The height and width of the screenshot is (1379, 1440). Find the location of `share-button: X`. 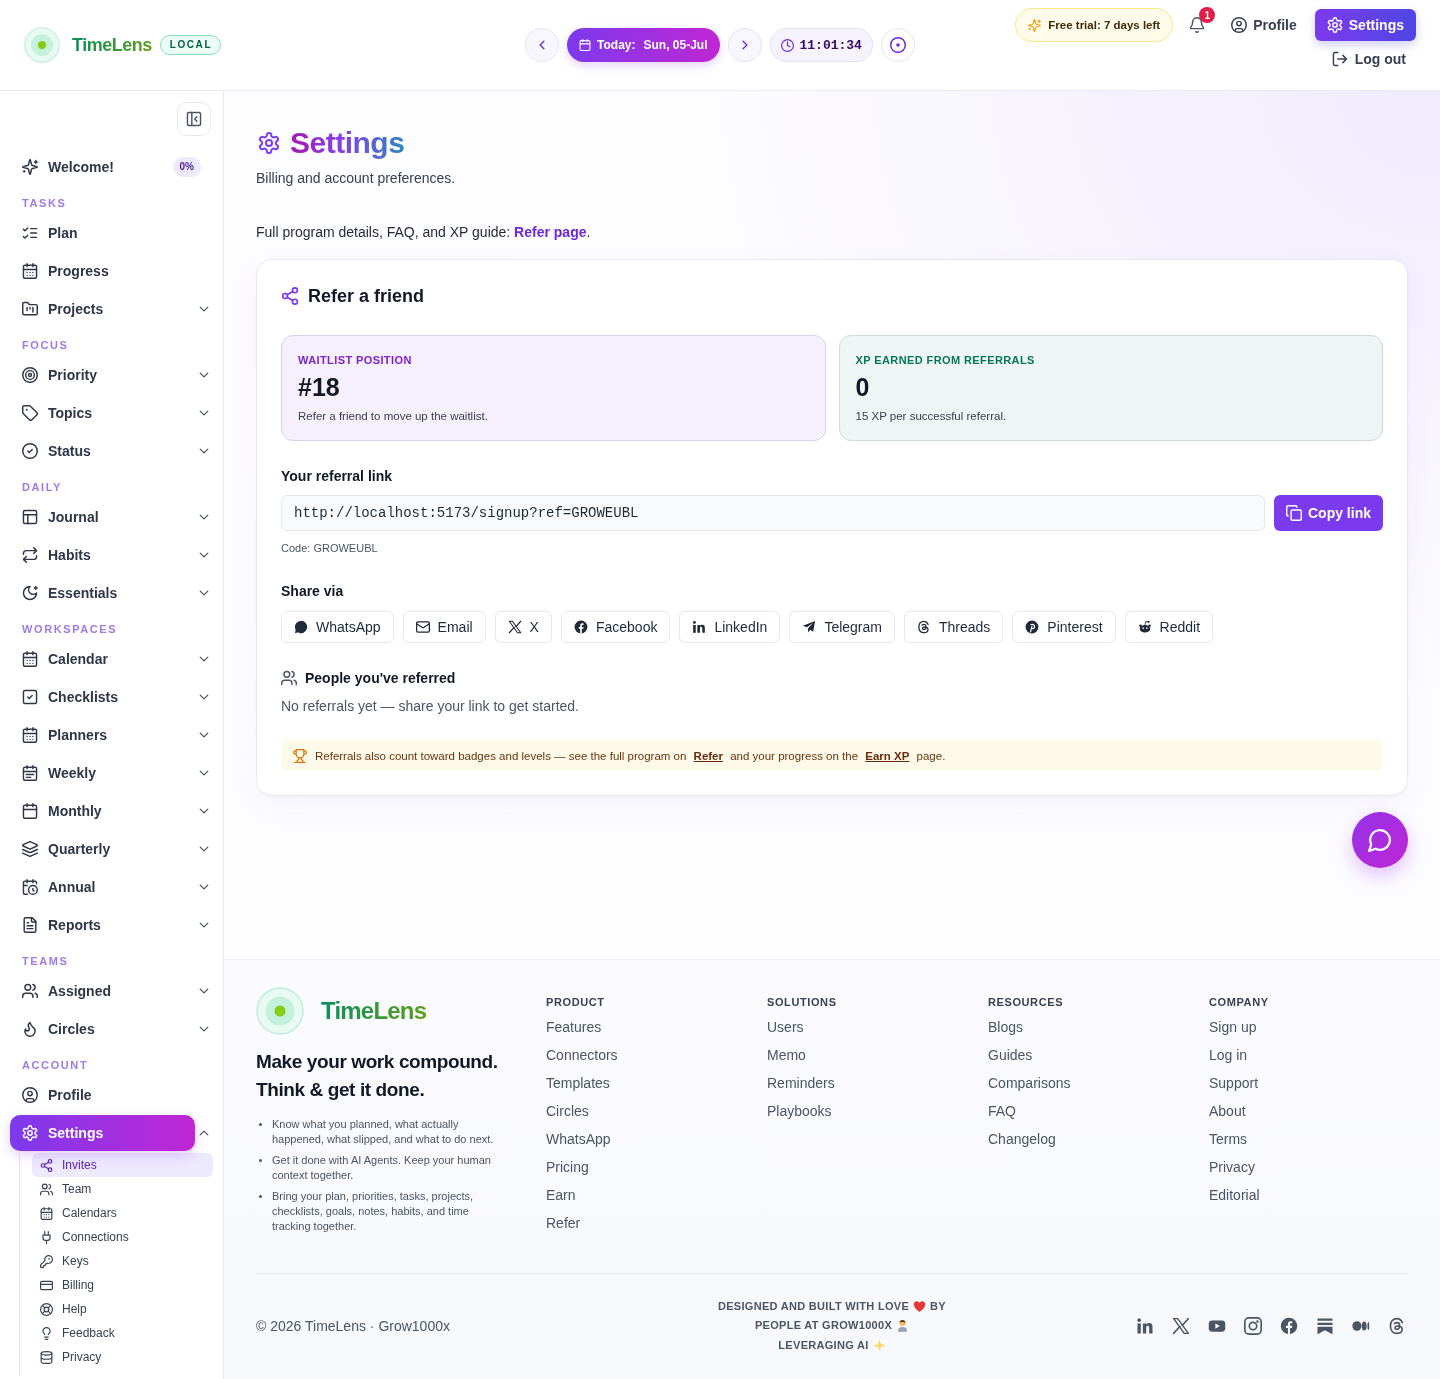

share-button: X is located at coordinates (523, 627).